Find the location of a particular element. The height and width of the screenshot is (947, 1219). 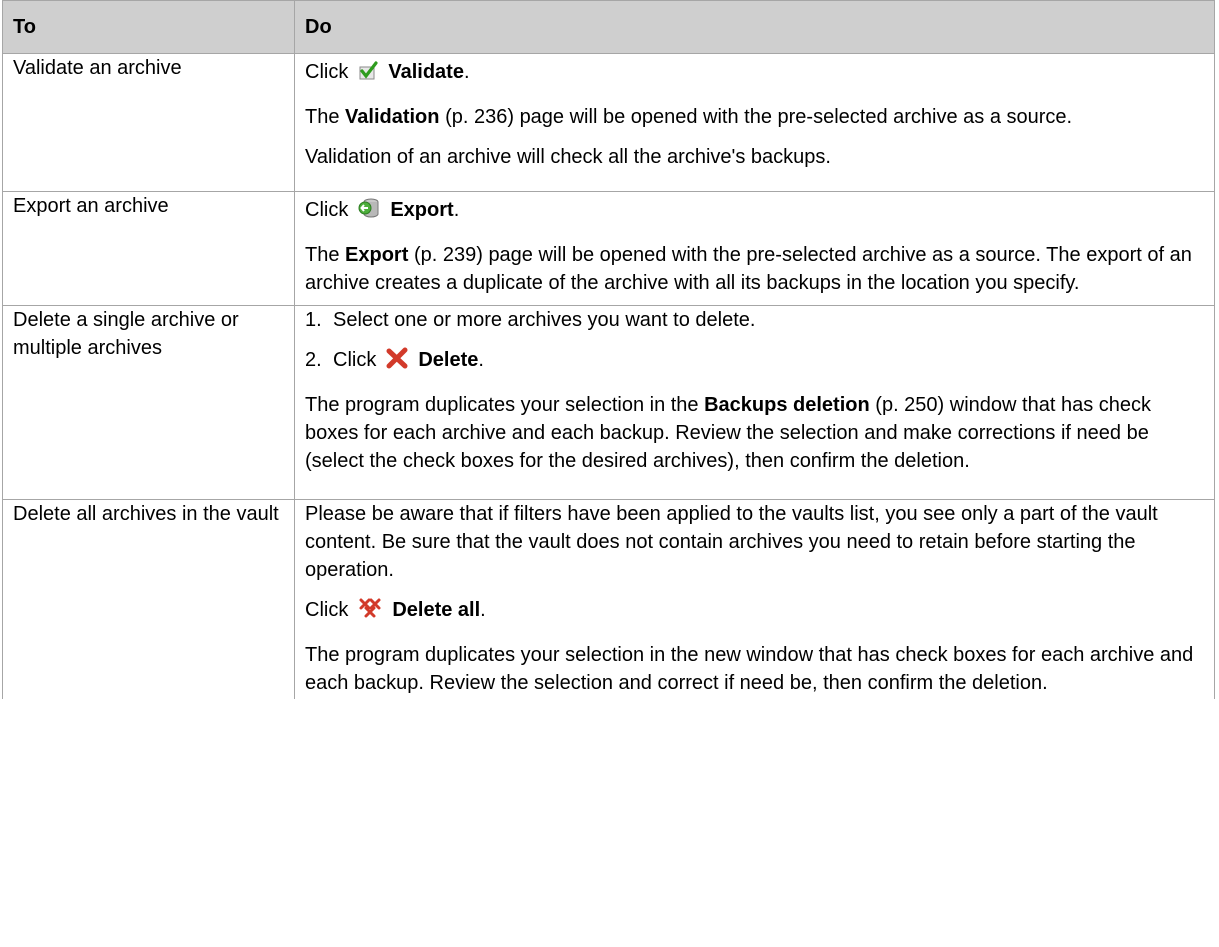

click-instruction: Click Export. is located at coordinates (754, 211).